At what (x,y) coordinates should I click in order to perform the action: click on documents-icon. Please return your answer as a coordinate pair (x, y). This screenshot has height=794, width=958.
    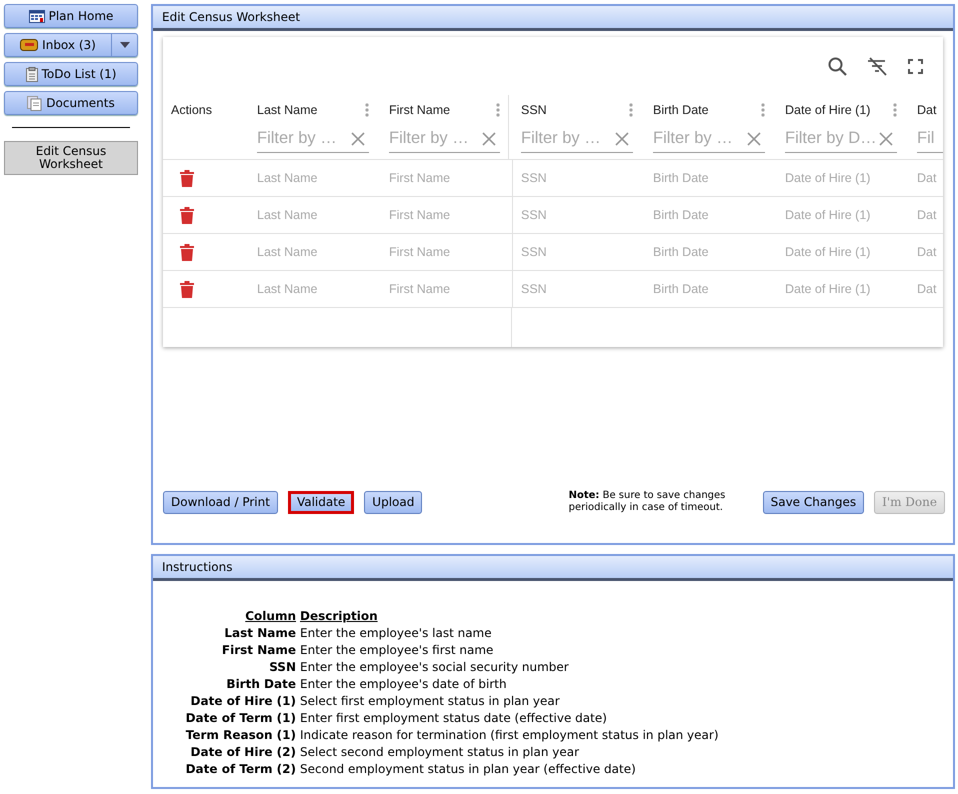
    Looking at the image, I should click on (34, 103).